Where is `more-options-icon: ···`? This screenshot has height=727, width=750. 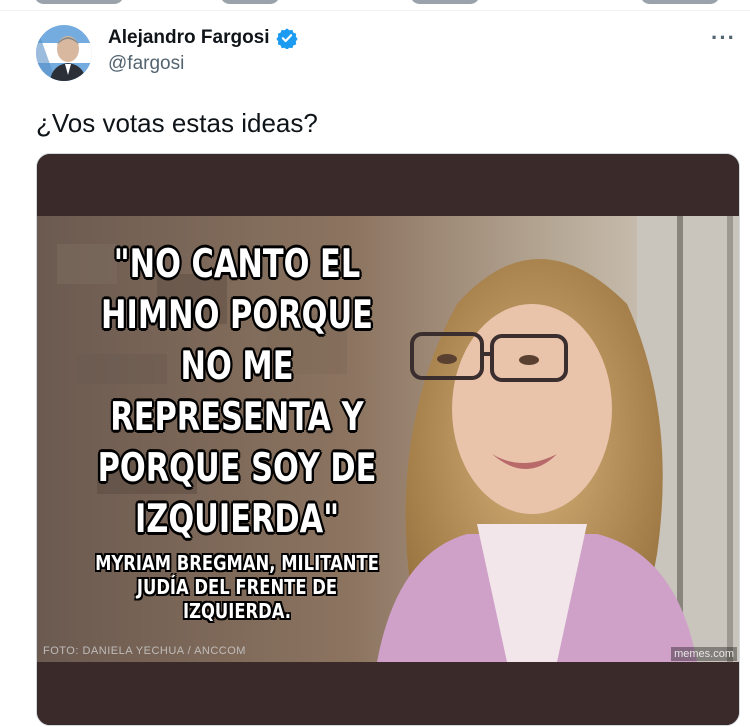
more-options-icon: ··· is located at coordinates (723, 38).